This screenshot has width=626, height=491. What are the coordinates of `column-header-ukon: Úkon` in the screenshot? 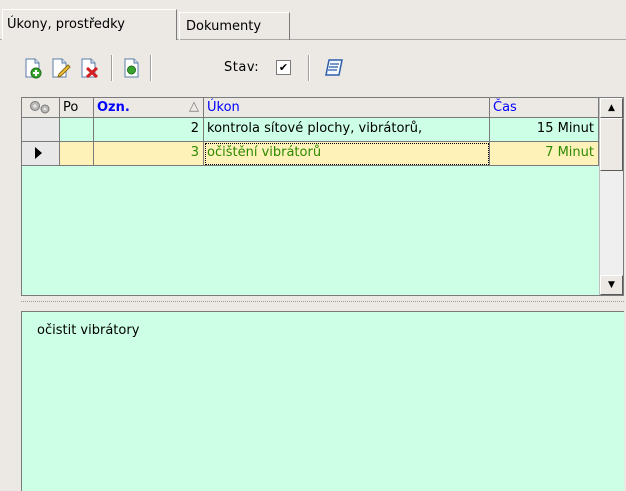 It's located at (347, 108).